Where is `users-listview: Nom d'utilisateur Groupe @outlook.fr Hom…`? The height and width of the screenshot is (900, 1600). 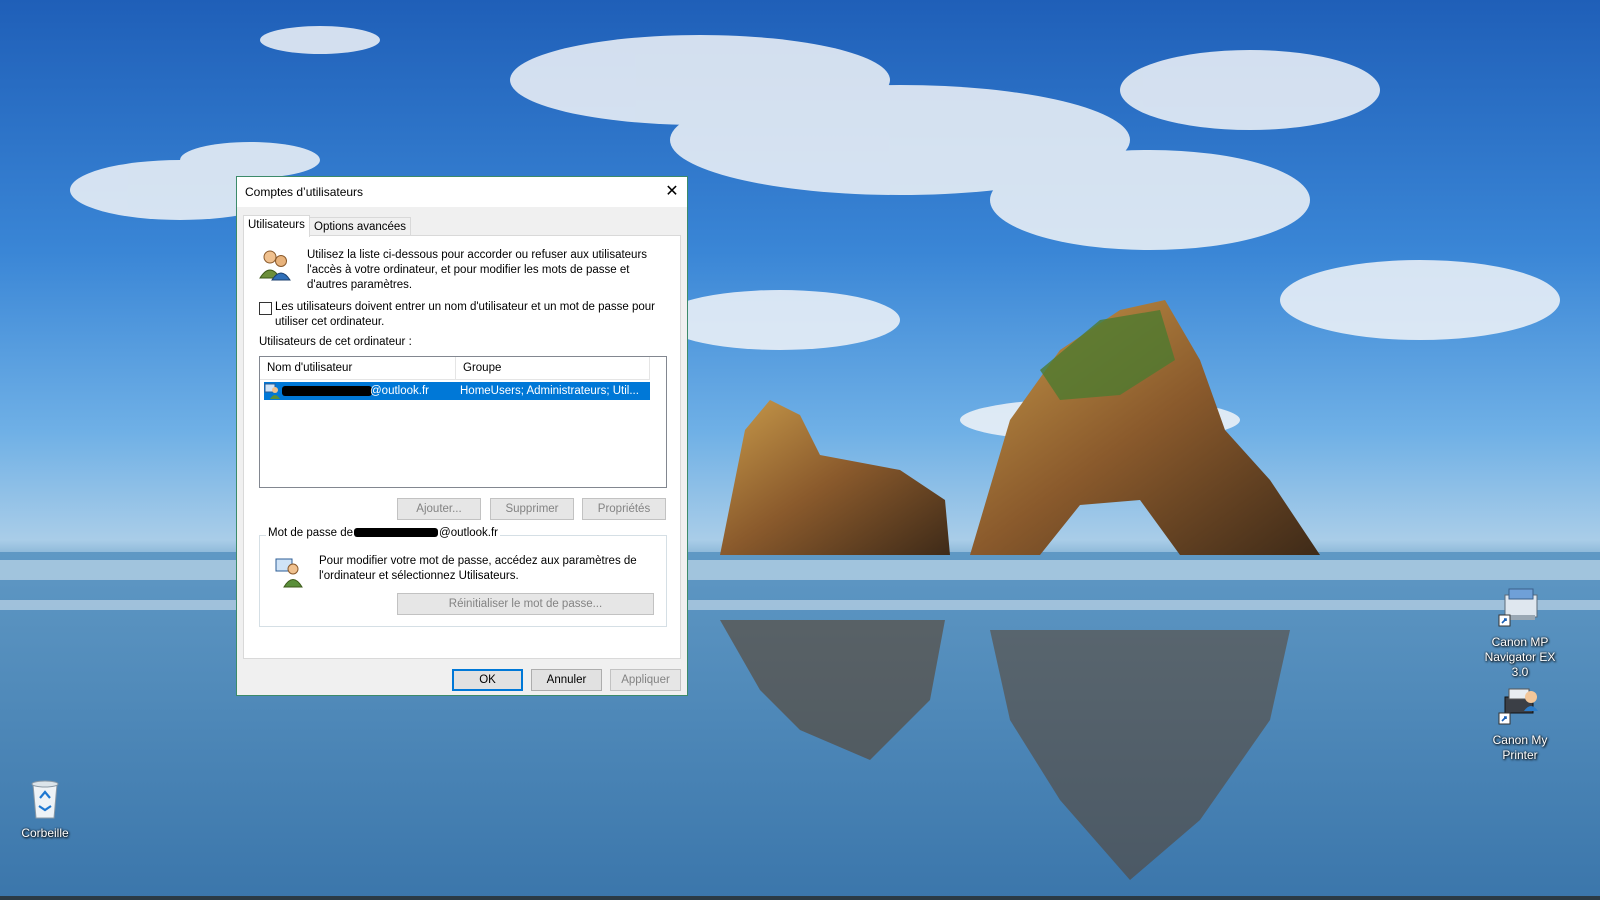
users-listview: Nom d'utilisateur Groupe @outlook.fr Hom… is located at coordinates (463, 422).